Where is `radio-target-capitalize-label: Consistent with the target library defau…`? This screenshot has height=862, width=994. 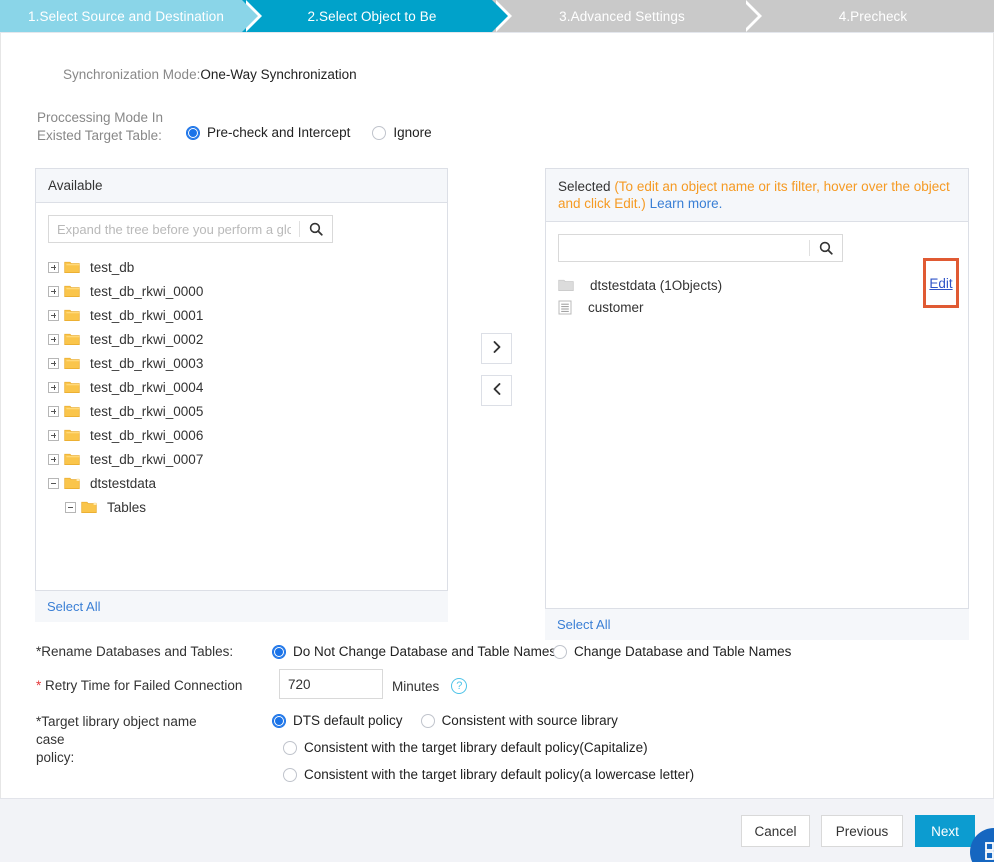
radio-target-capitalize-label: Consistent with the target library defau… is located at coordinates (476, 747).